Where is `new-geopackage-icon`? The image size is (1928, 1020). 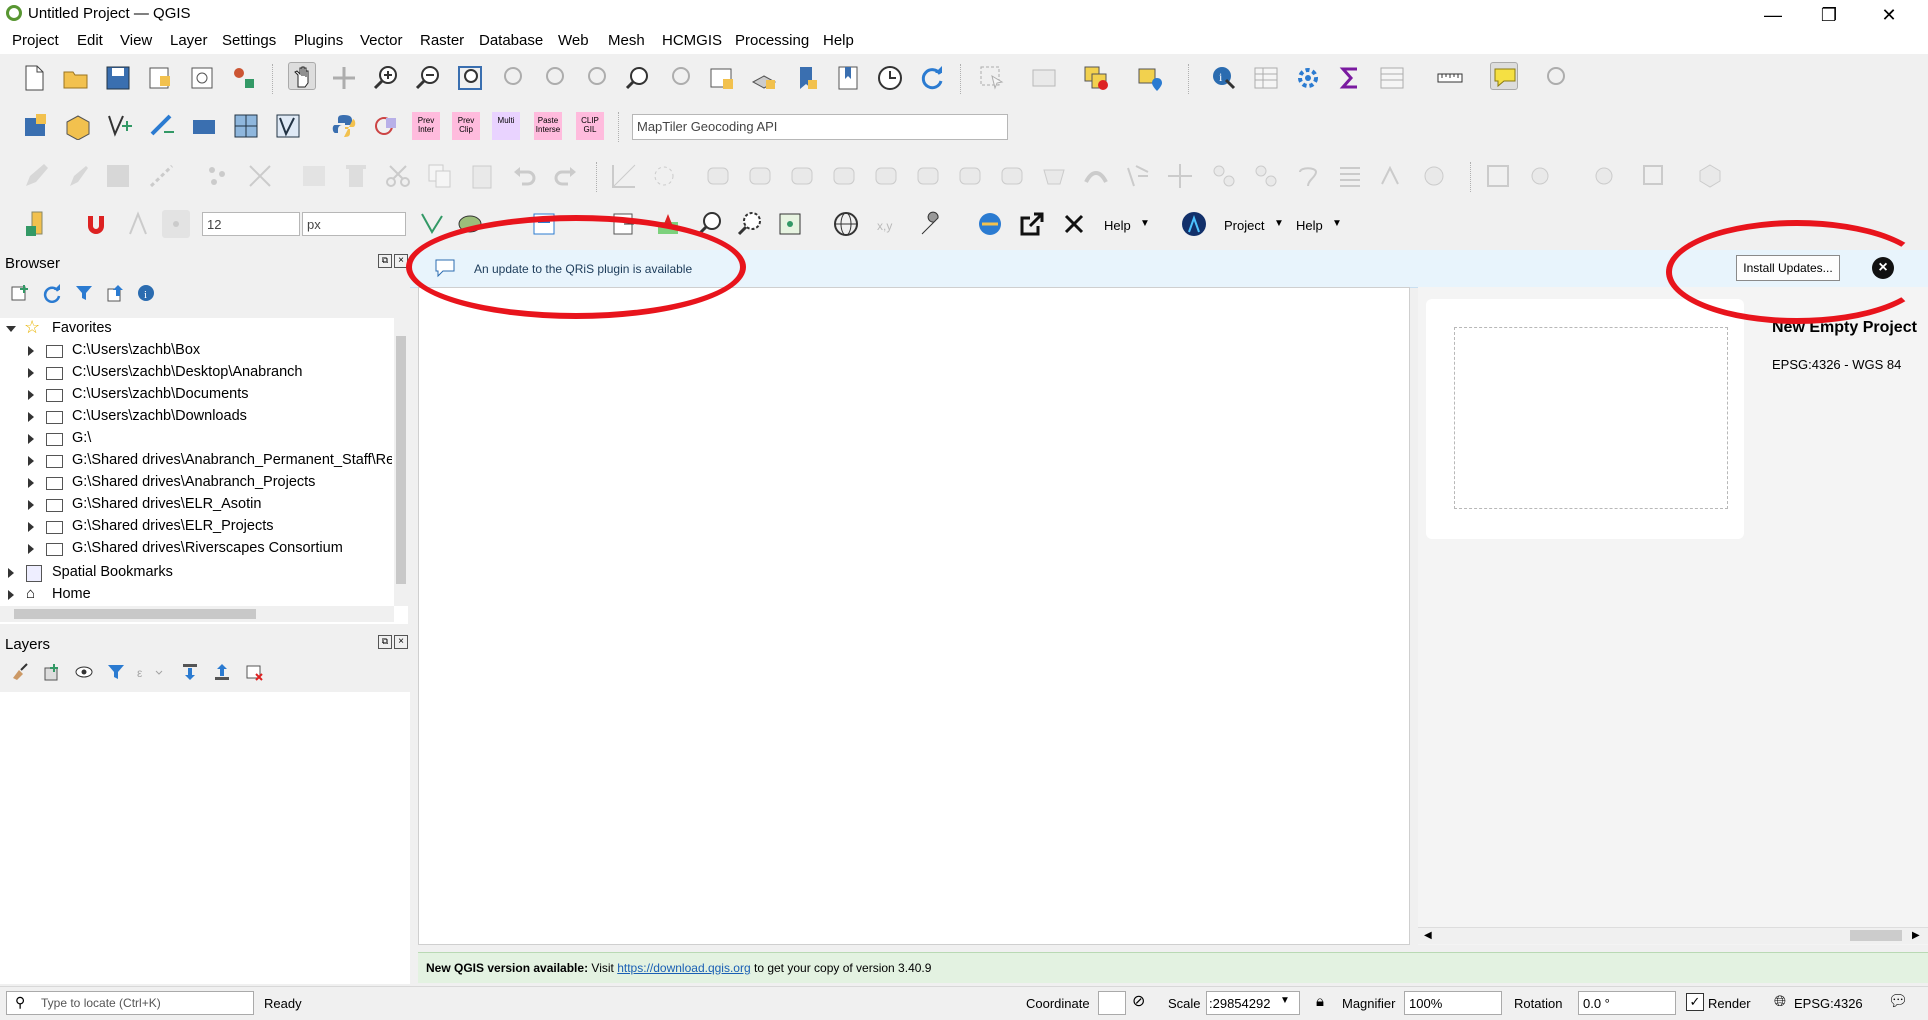
new-geopackage-icon is located at coordinates (78, 126).